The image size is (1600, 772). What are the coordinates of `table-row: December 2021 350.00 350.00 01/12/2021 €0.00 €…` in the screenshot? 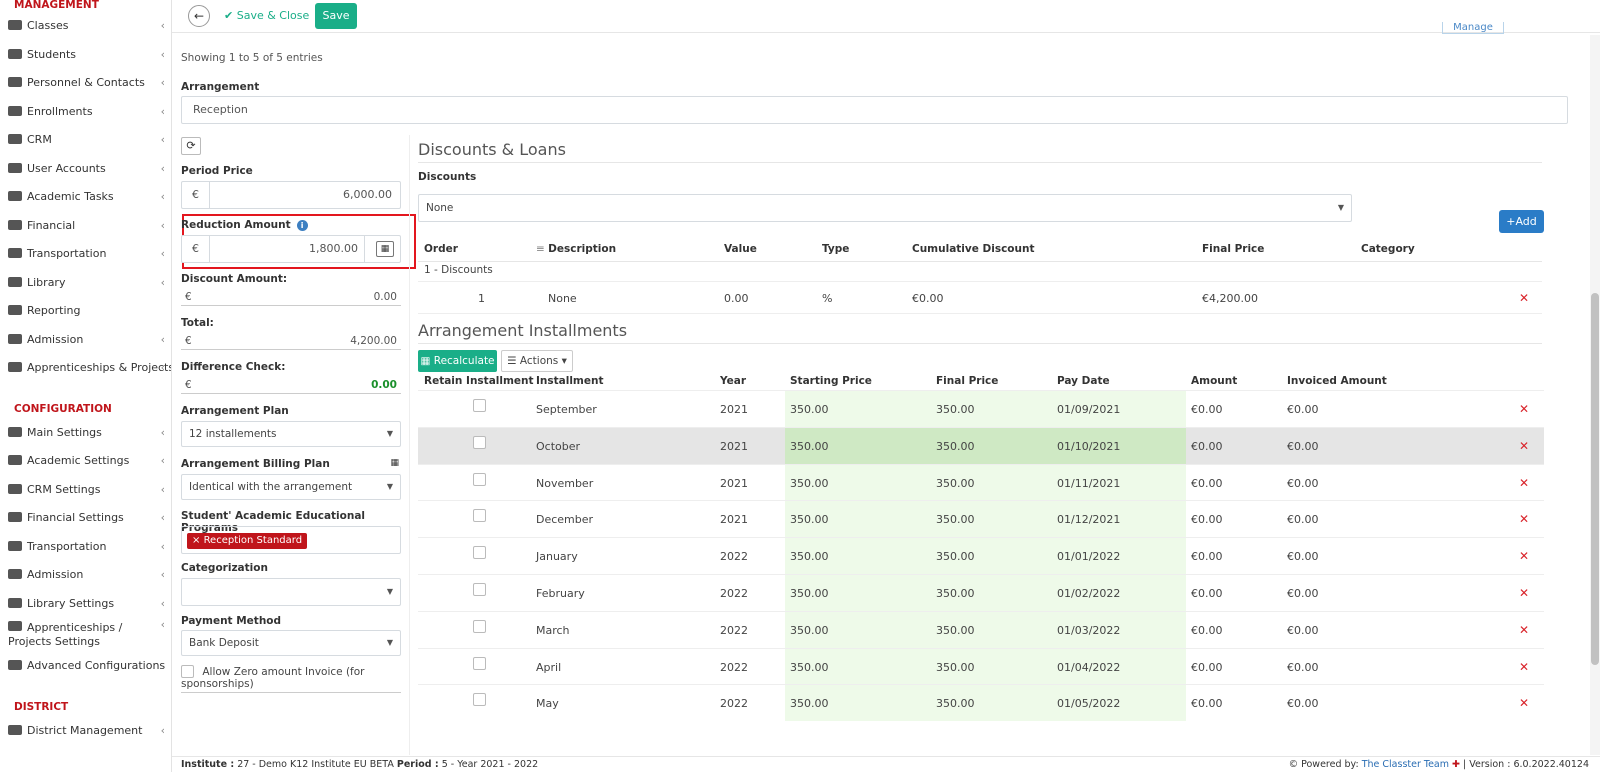 It's located at (981, 519).